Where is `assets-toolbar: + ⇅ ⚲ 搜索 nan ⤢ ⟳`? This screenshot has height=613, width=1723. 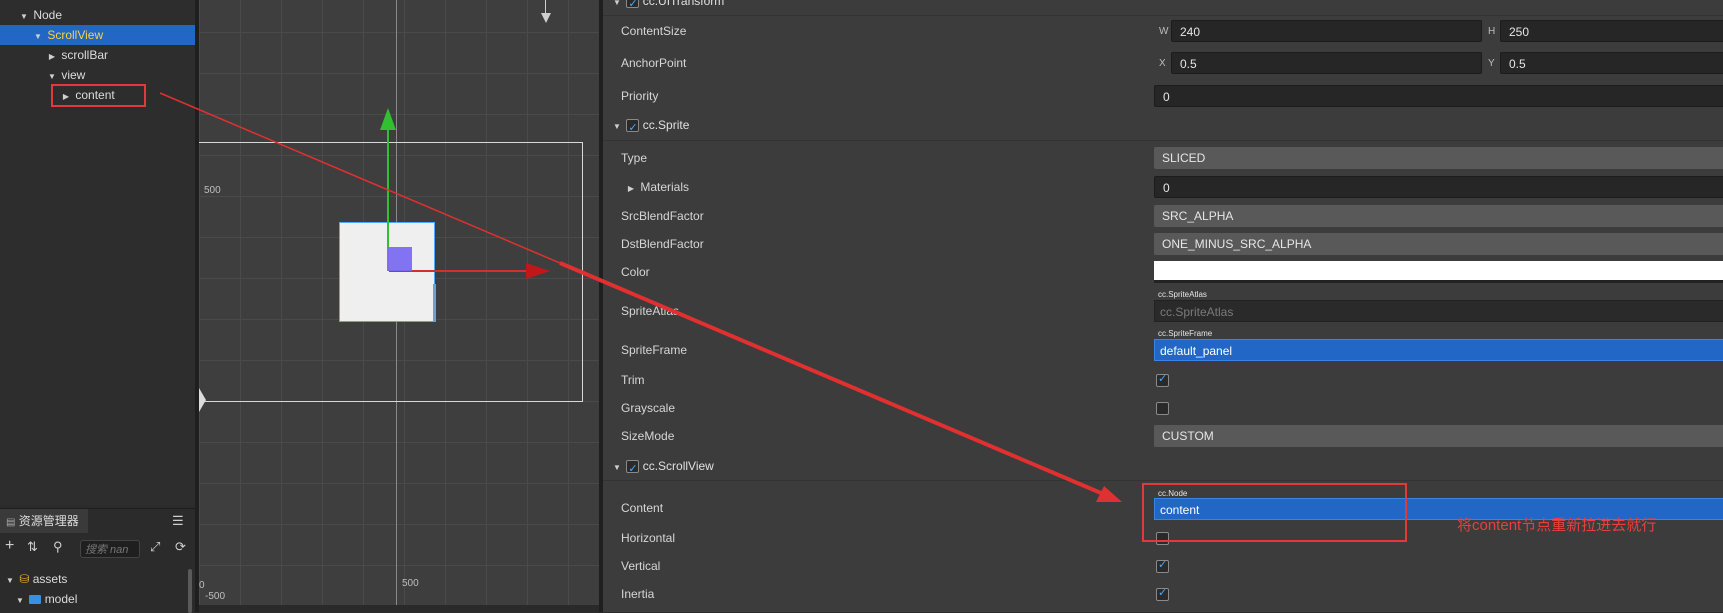
assets-toolbar: + ⇅ ⚲ 搜索 nan ⤢ ⟳ is located at coordinates (97, 550).